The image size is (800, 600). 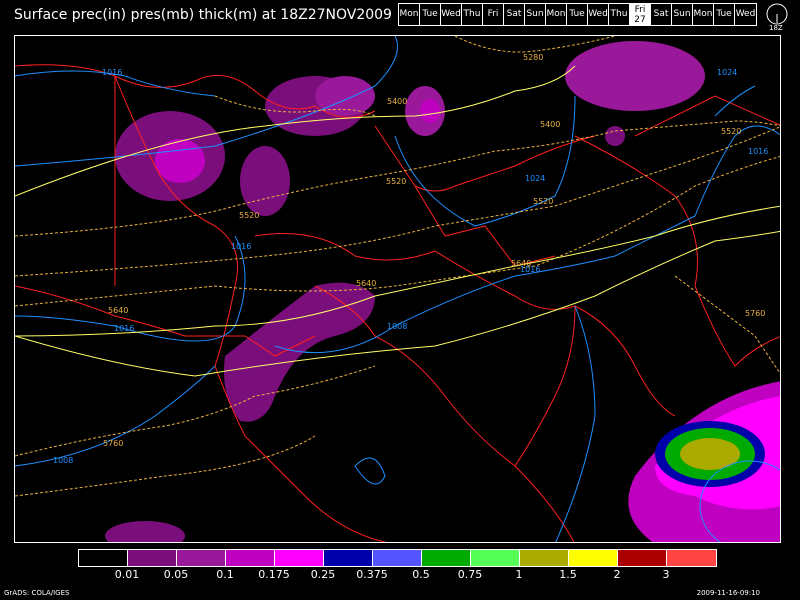 What do you see at coordinates (728, 593) in the screenshot?
I see `footer-timestamp: 2009-11-16-09:10` at bounding box center [728, 593].